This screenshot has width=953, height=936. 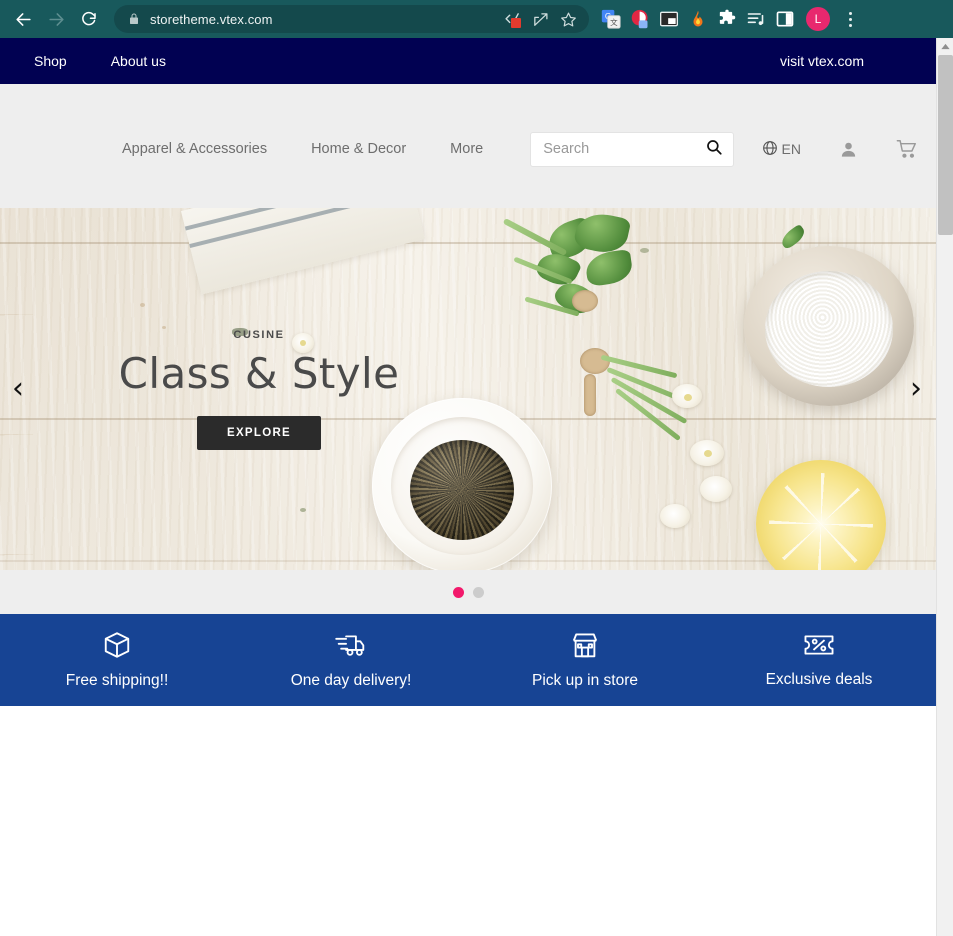 What do you see at coordinates (18, 389) in the screenshot?
I see `carousel-prev-arrow: ‹` at bounding box center [18, 389].